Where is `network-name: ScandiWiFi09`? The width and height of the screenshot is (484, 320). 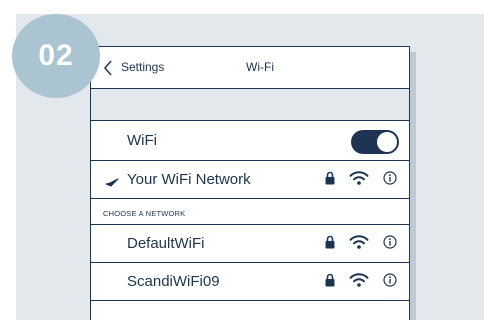 network-name: ScandiWiFi09 is located at coordinates (173, 281).